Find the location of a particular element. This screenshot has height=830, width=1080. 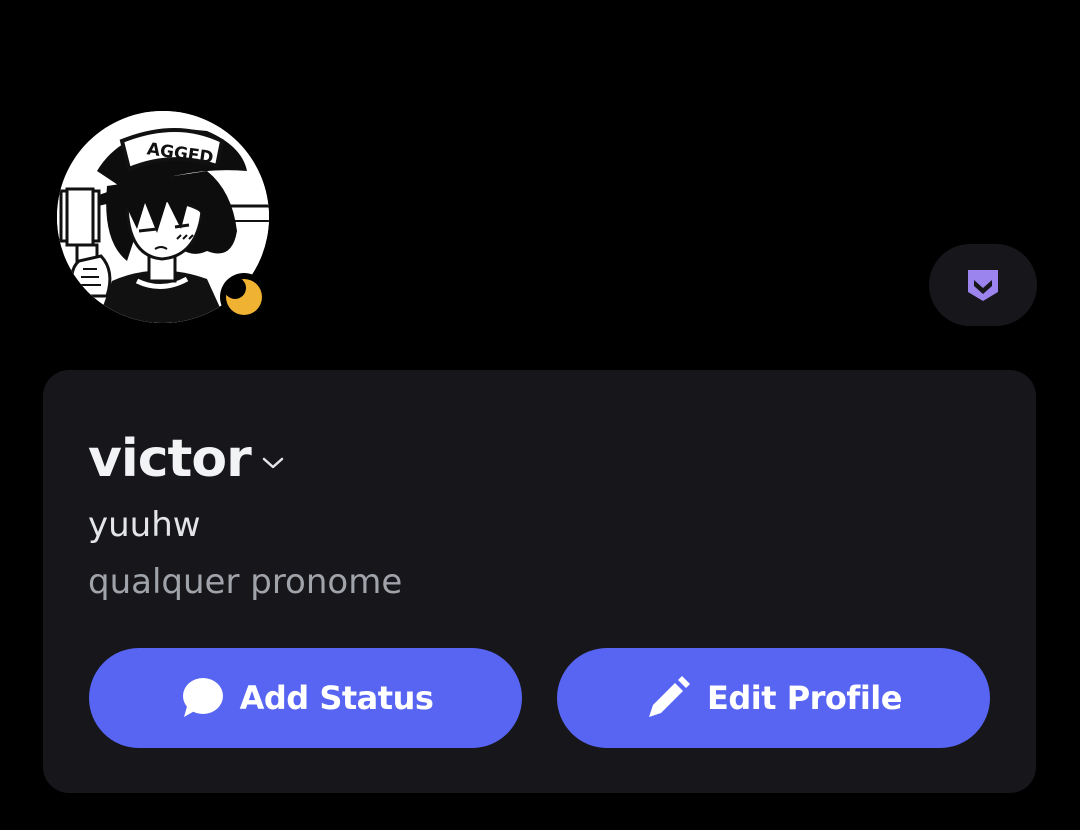

add-status-button: Add Status is located at coordinates (305, 698).